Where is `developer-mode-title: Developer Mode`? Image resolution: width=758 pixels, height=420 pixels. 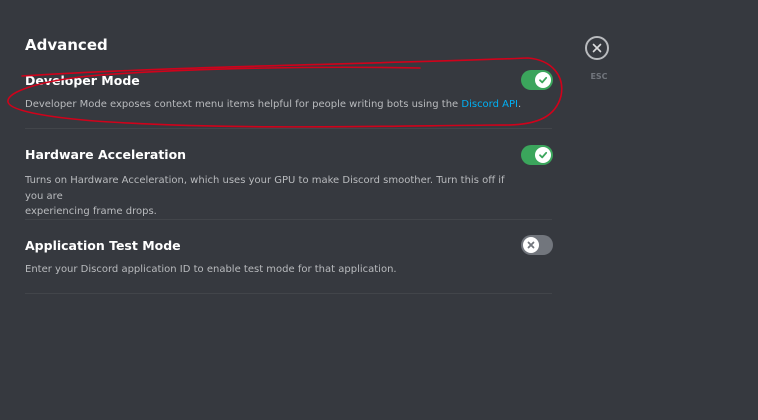
developer-mode-title: Developer Mode is located at coordinates (82, 80).